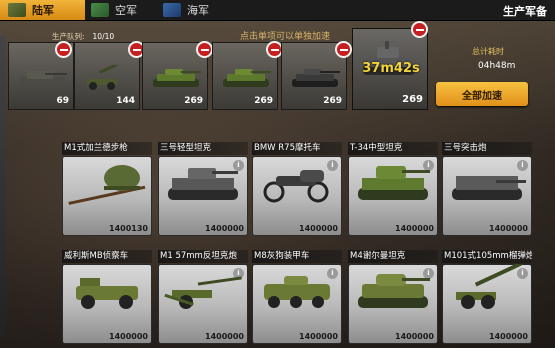 The width and height of the screenshot is (555, 348). Describe the element at coordinates (17, 10) in the screenshot. I see `army-flag-icon` at that location.